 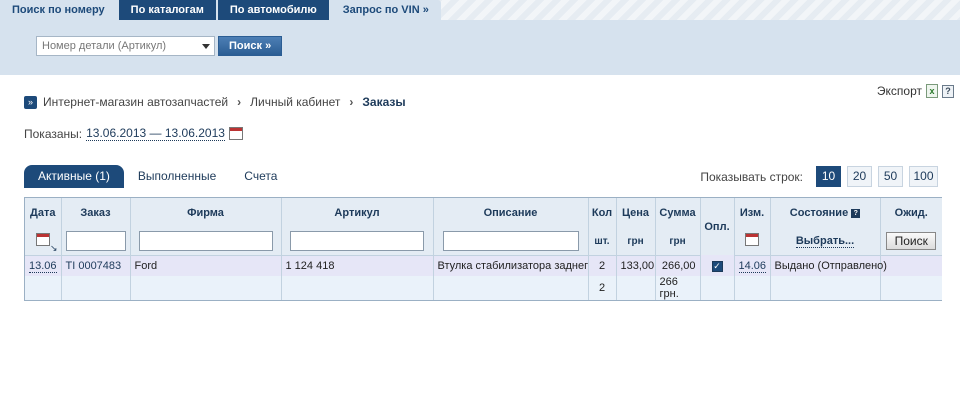 I want to click on excel-icon: x, so click(x=932, y=91).